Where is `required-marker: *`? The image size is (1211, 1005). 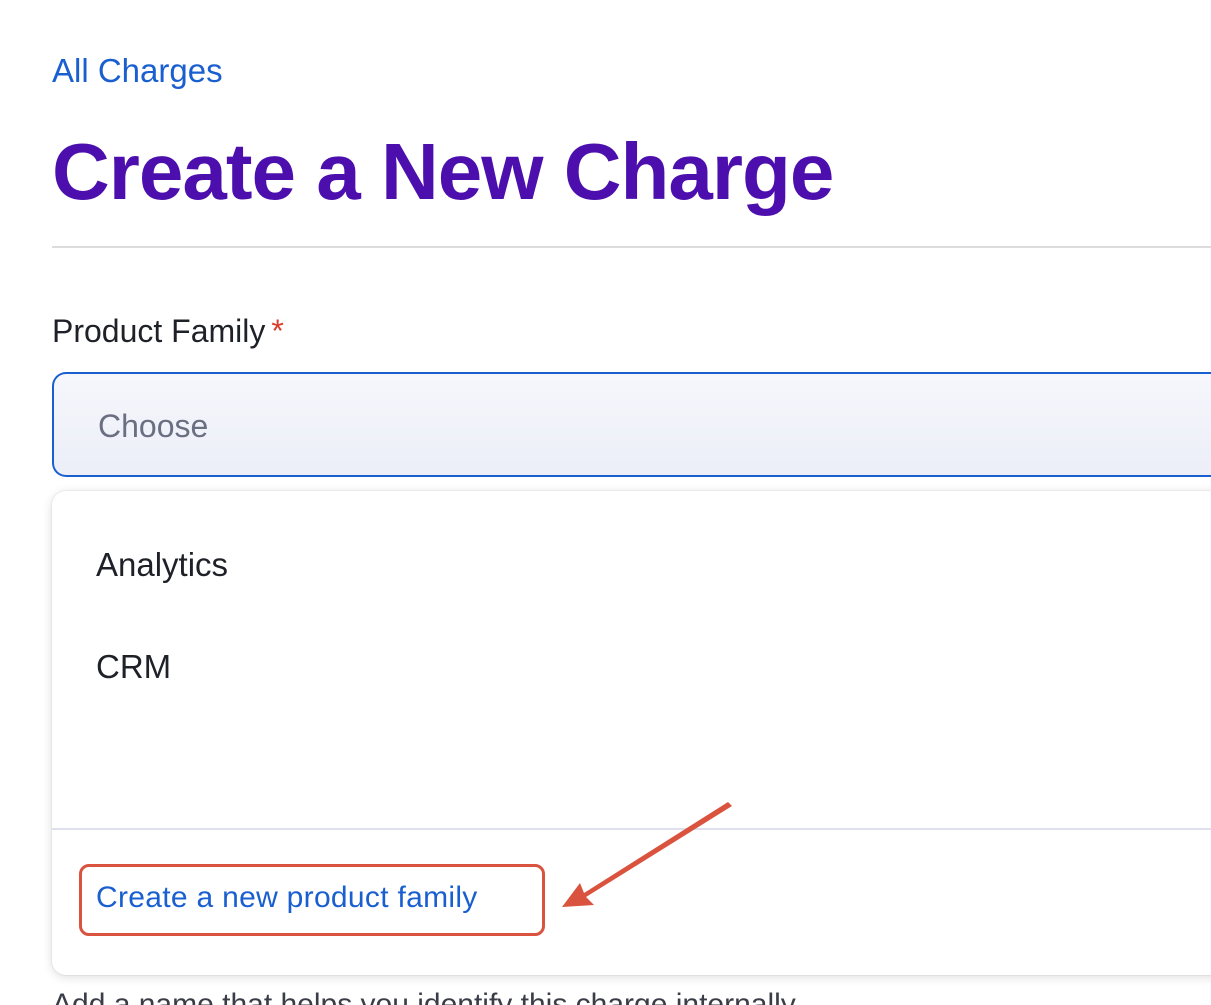
required-marker: * is located at coordinates (277, 331).